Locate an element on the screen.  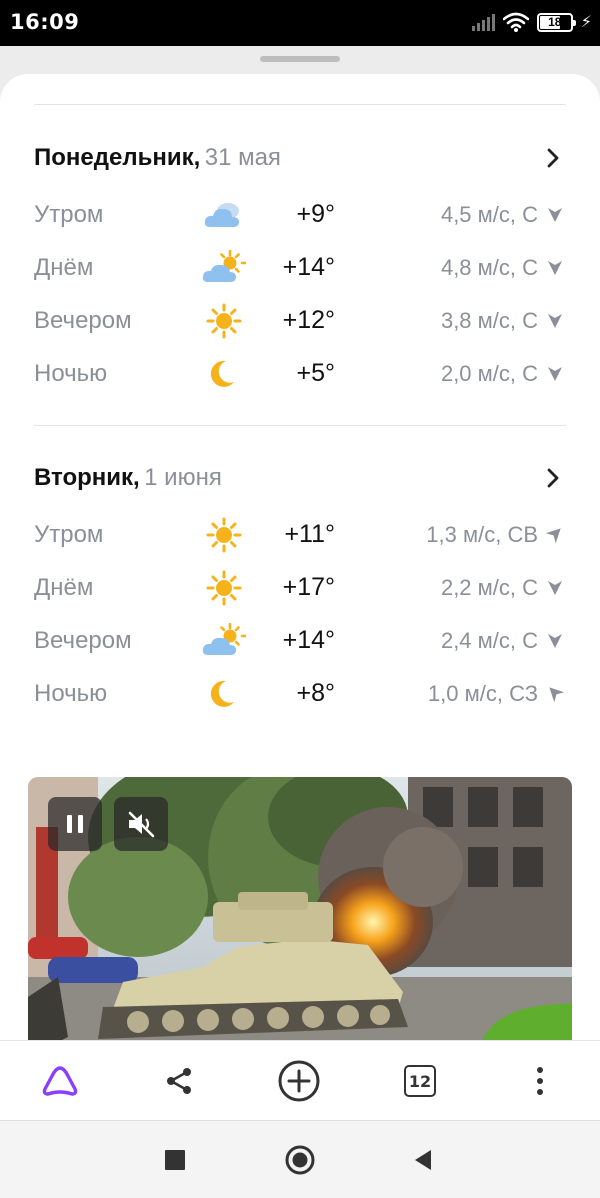
tabs-button: 12 is located at coordinates (420, 1081).